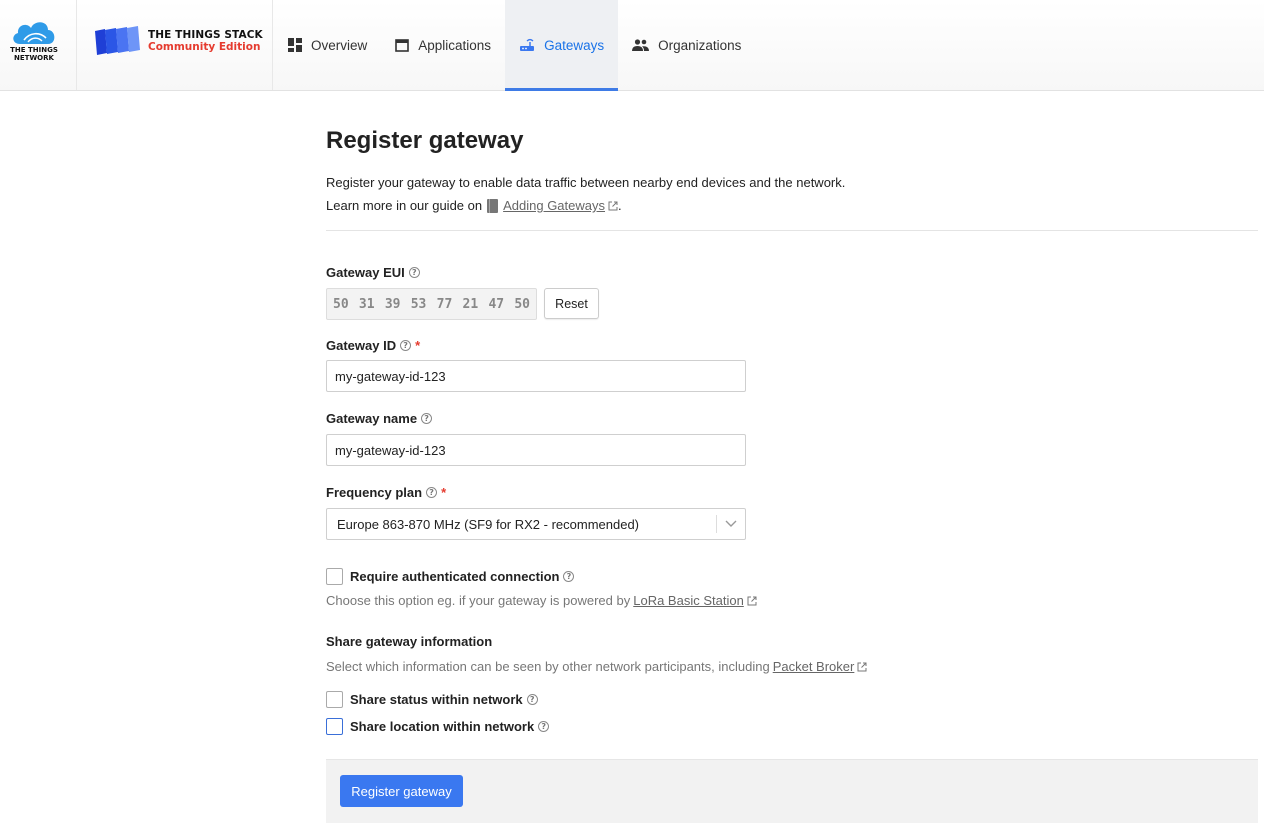 This screenshot has width=1264, height=840. Describe the element at coordinates (38, 45) in the screenshot. I see `ttn-logo: THE THINGS NETWORK` at that location.